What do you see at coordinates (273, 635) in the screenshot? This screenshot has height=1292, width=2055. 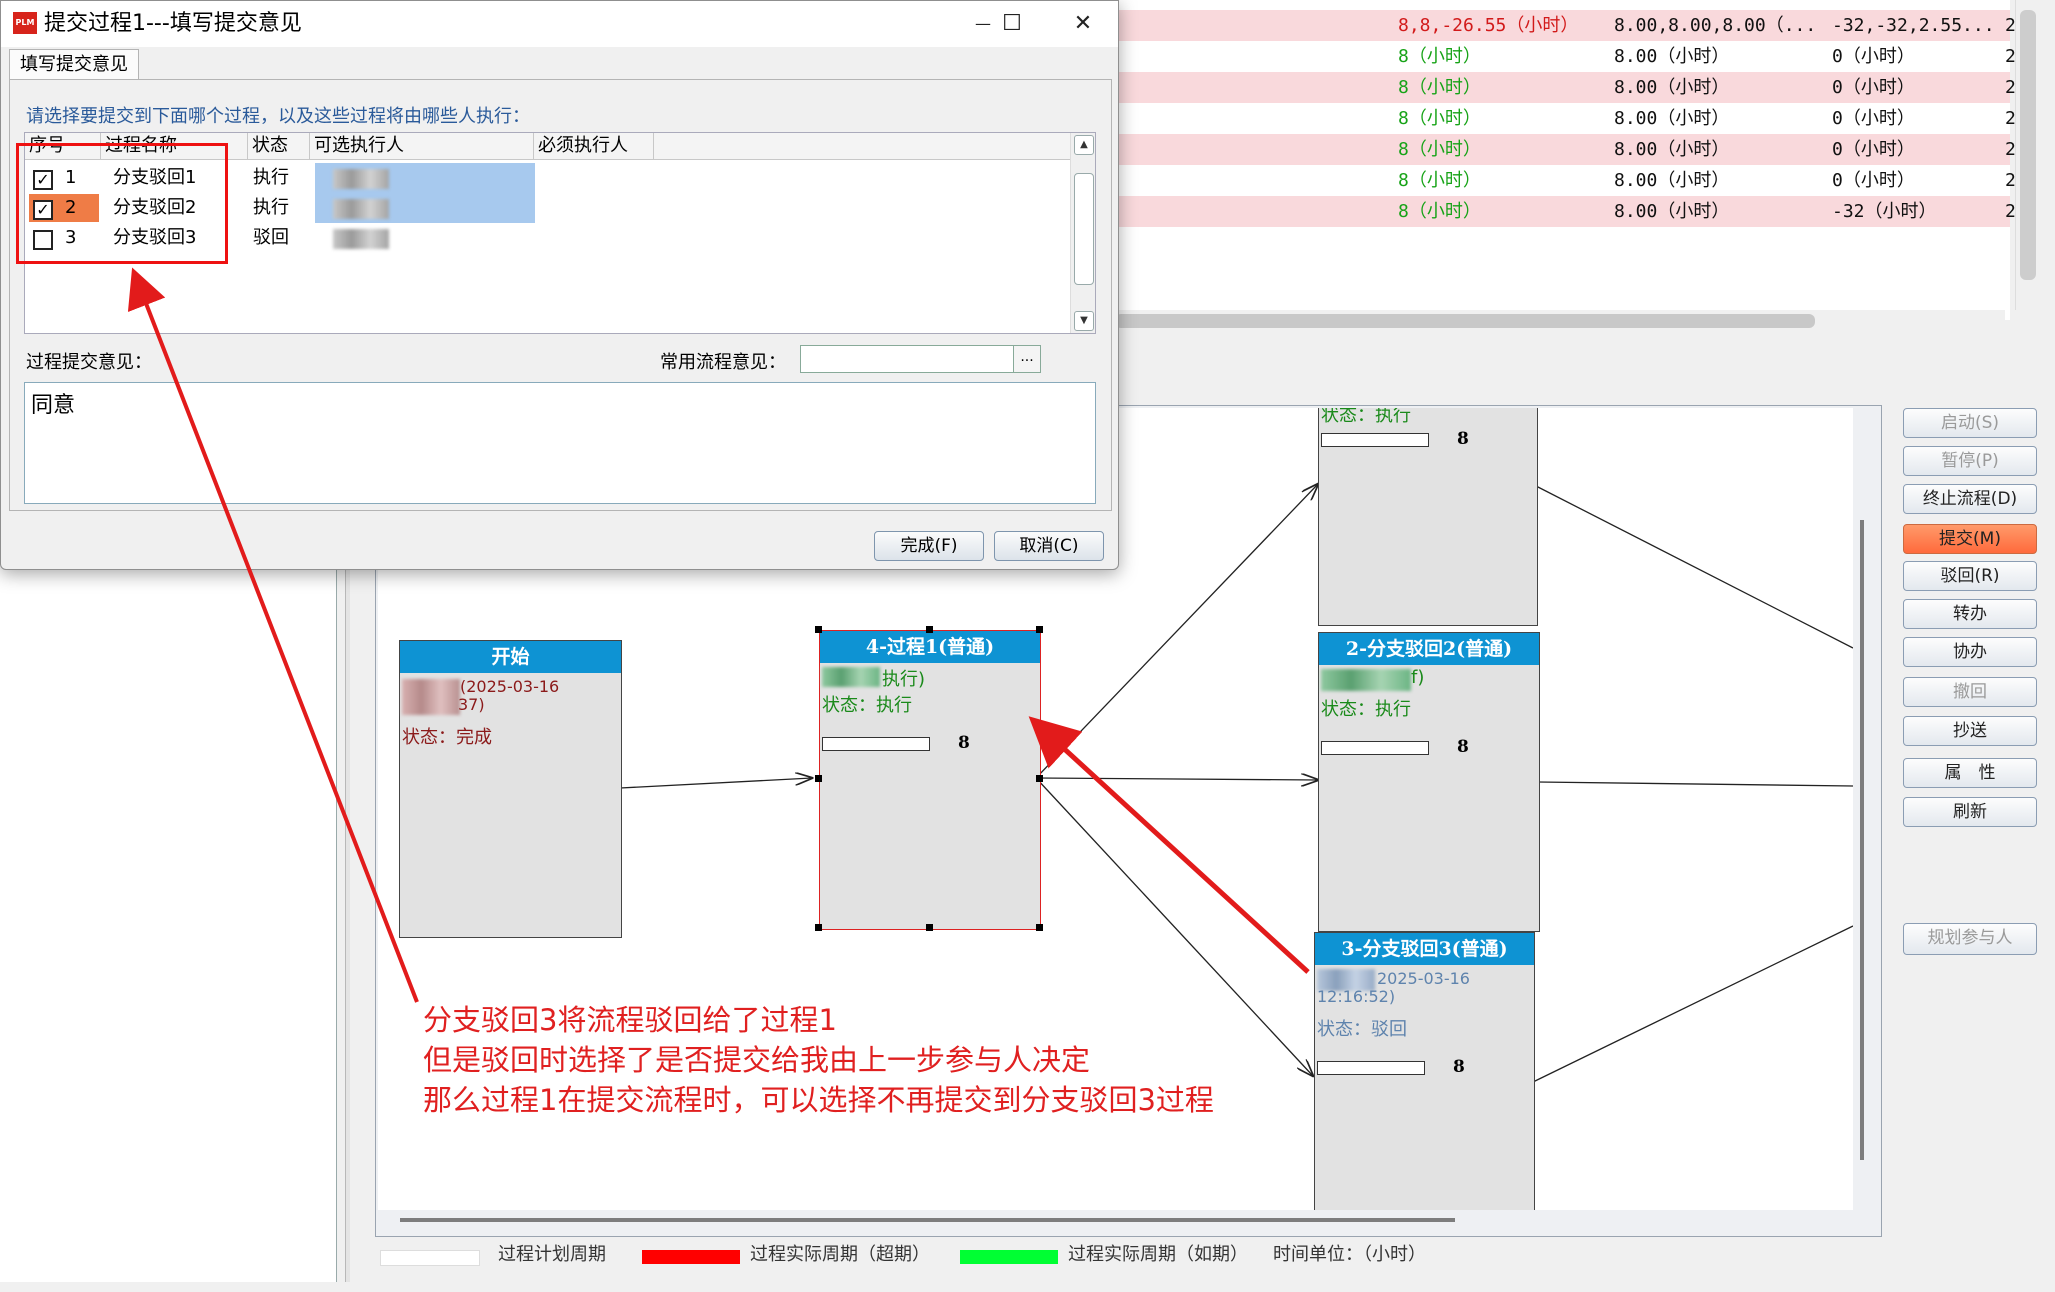 I see `annotation-arrow-to-grid` at bounding box center [273, 635].